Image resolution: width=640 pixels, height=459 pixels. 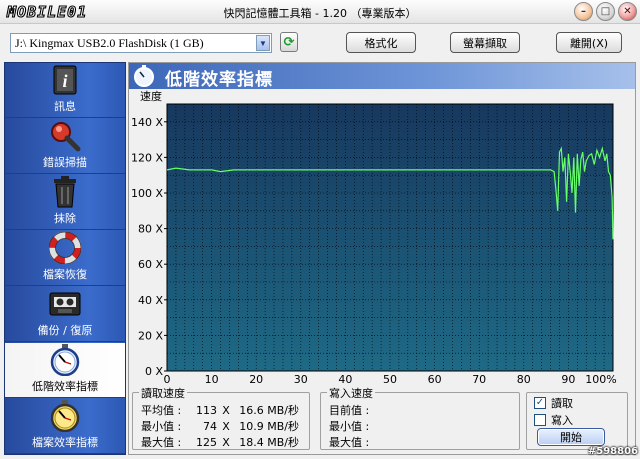 I want to click on refresh-icon: ⟳, so click(x=289, y=42).